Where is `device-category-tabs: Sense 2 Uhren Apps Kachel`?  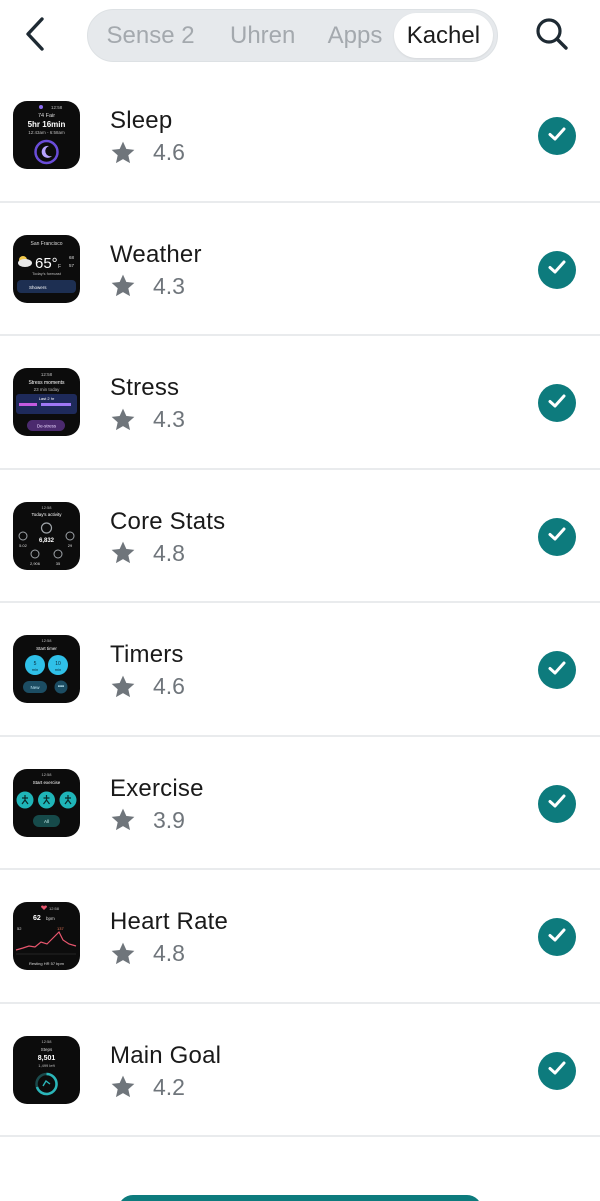 device-category-tabs: Sense 2 Uhren Apps Kachel is located at coordinates (292, 35).